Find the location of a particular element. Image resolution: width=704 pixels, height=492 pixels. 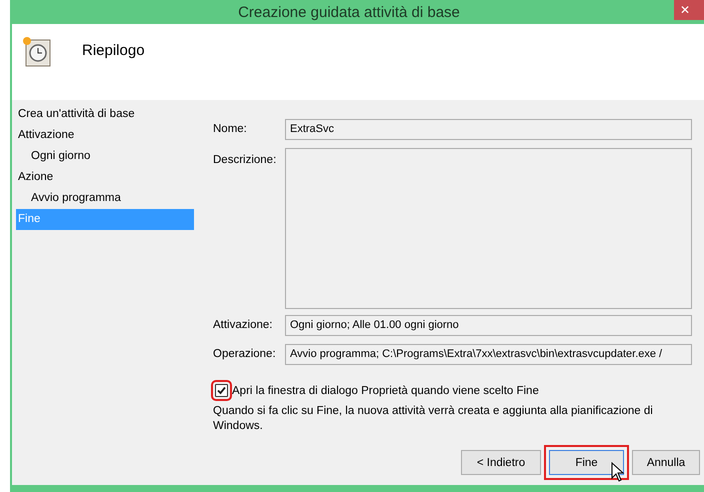

field-label: Operazione: is located at coordinates (245, 354).